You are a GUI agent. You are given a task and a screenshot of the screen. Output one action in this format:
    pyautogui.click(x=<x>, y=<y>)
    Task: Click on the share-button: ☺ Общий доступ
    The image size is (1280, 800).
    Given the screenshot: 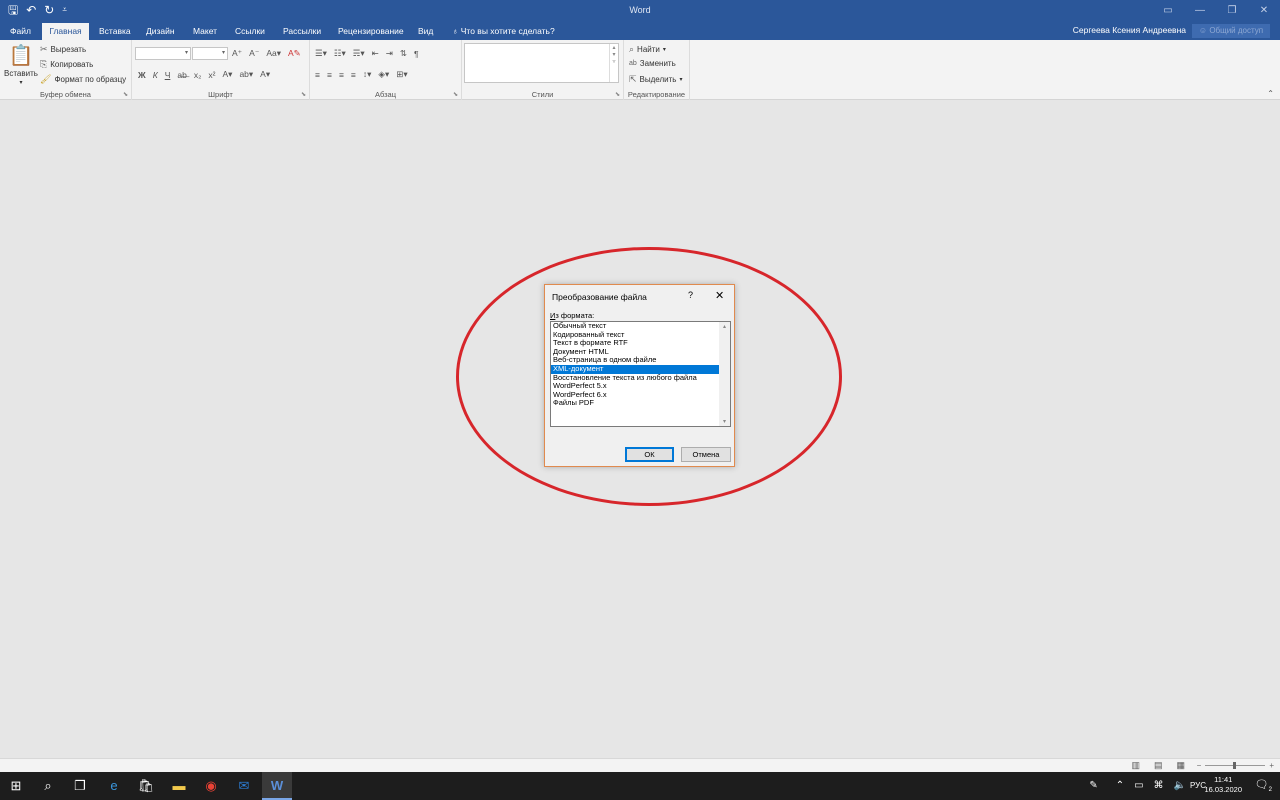 What is the action you would take?
    pyautogui.click(x=1231, y=31)
    